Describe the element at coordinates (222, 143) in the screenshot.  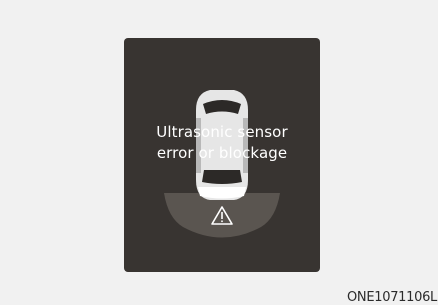
I see `warning-message: Ultrasonic sensor error or blockage` at that location.